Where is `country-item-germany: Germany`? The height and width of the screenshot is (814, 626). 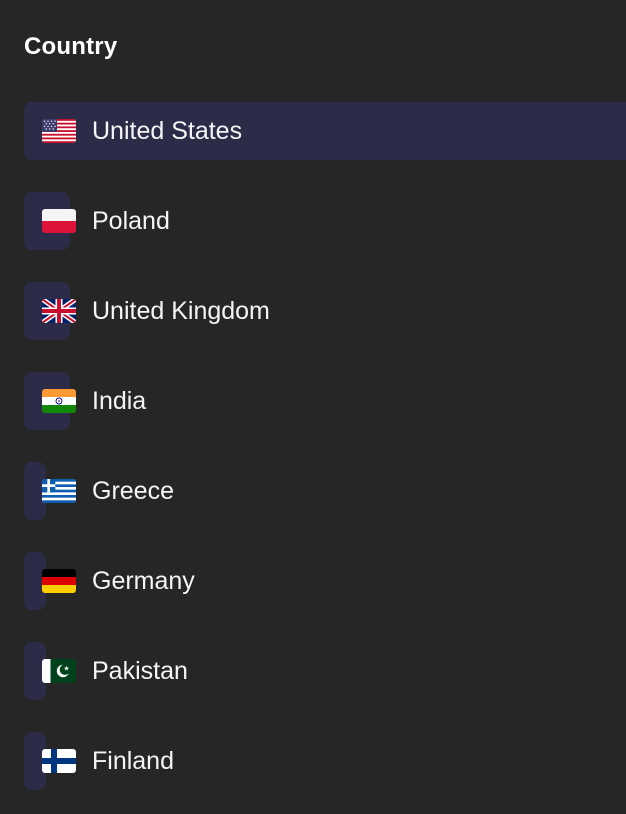 country-item-germany: Germany is located at coordinates (313, 581).